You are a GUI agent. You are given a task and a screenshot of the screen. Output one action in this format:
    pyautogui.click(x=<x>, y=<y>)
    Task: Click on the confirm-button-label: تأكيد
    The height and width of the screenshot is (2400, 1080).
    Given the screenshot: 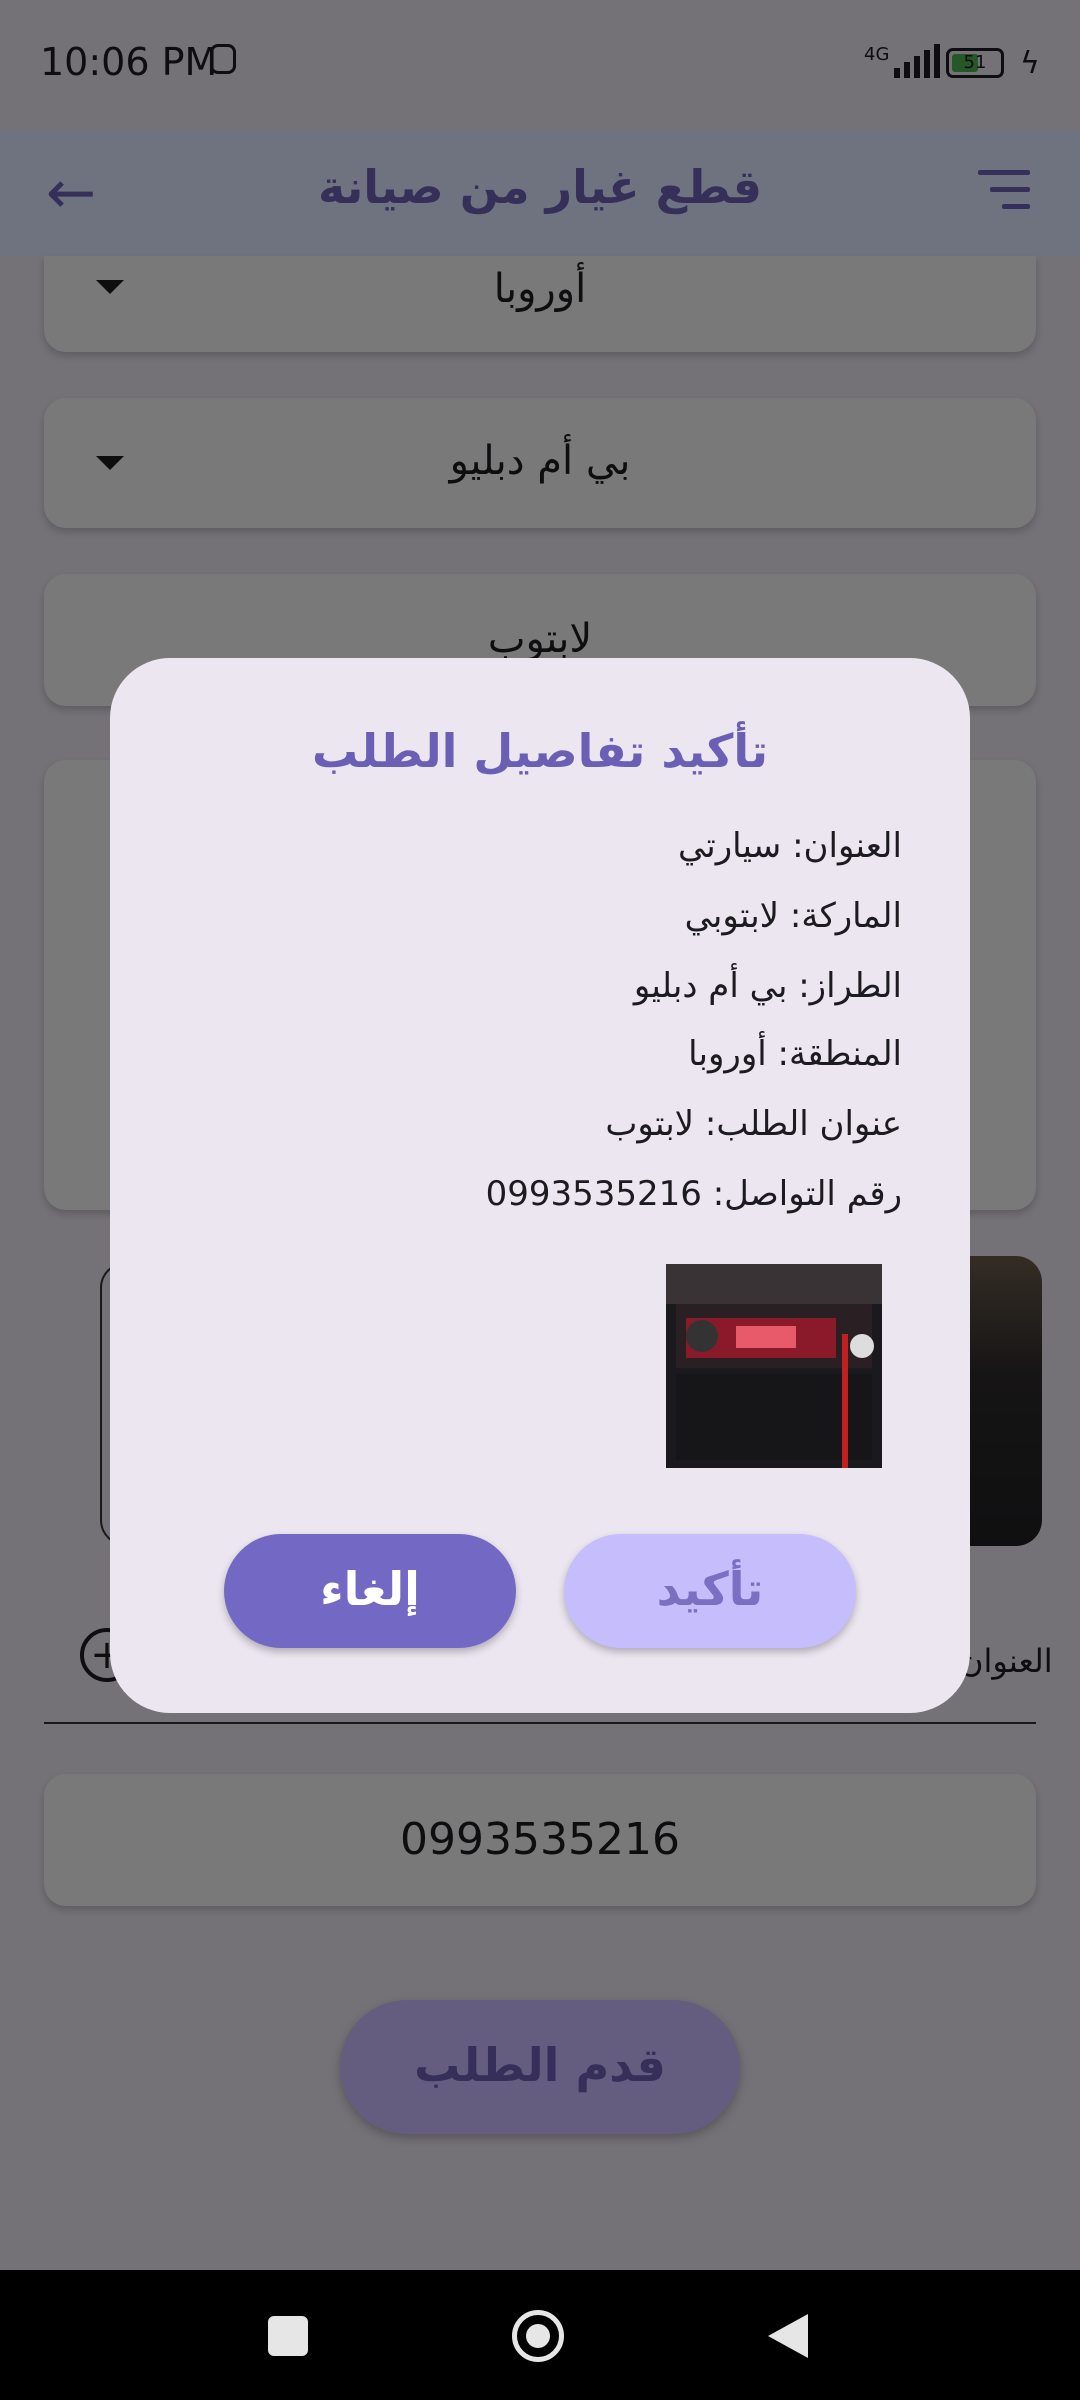 What is the action you would take?
    pyautogui.click(x=710, y=1589)
    